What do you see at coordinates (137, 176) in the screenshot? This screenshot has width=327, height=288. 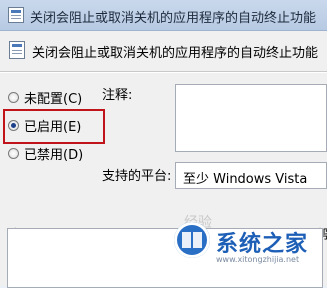 I see `platform-label: 支持的平台:` at bounding box center [137, 176].